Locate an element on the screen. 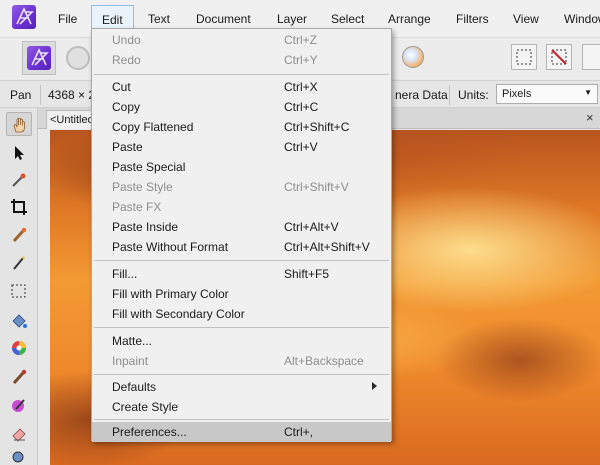 This screenshot has width=600, height=465. invert-selection-icon is located at coordinates (591, 57).